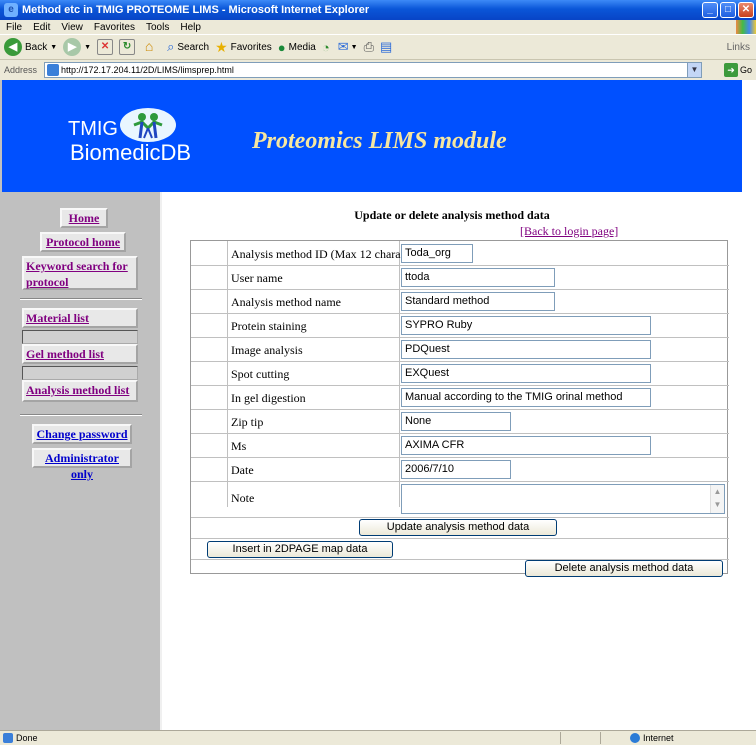 The image size is (756, 745). I want to click on favorites-label: Favorites, so click(251, 47).